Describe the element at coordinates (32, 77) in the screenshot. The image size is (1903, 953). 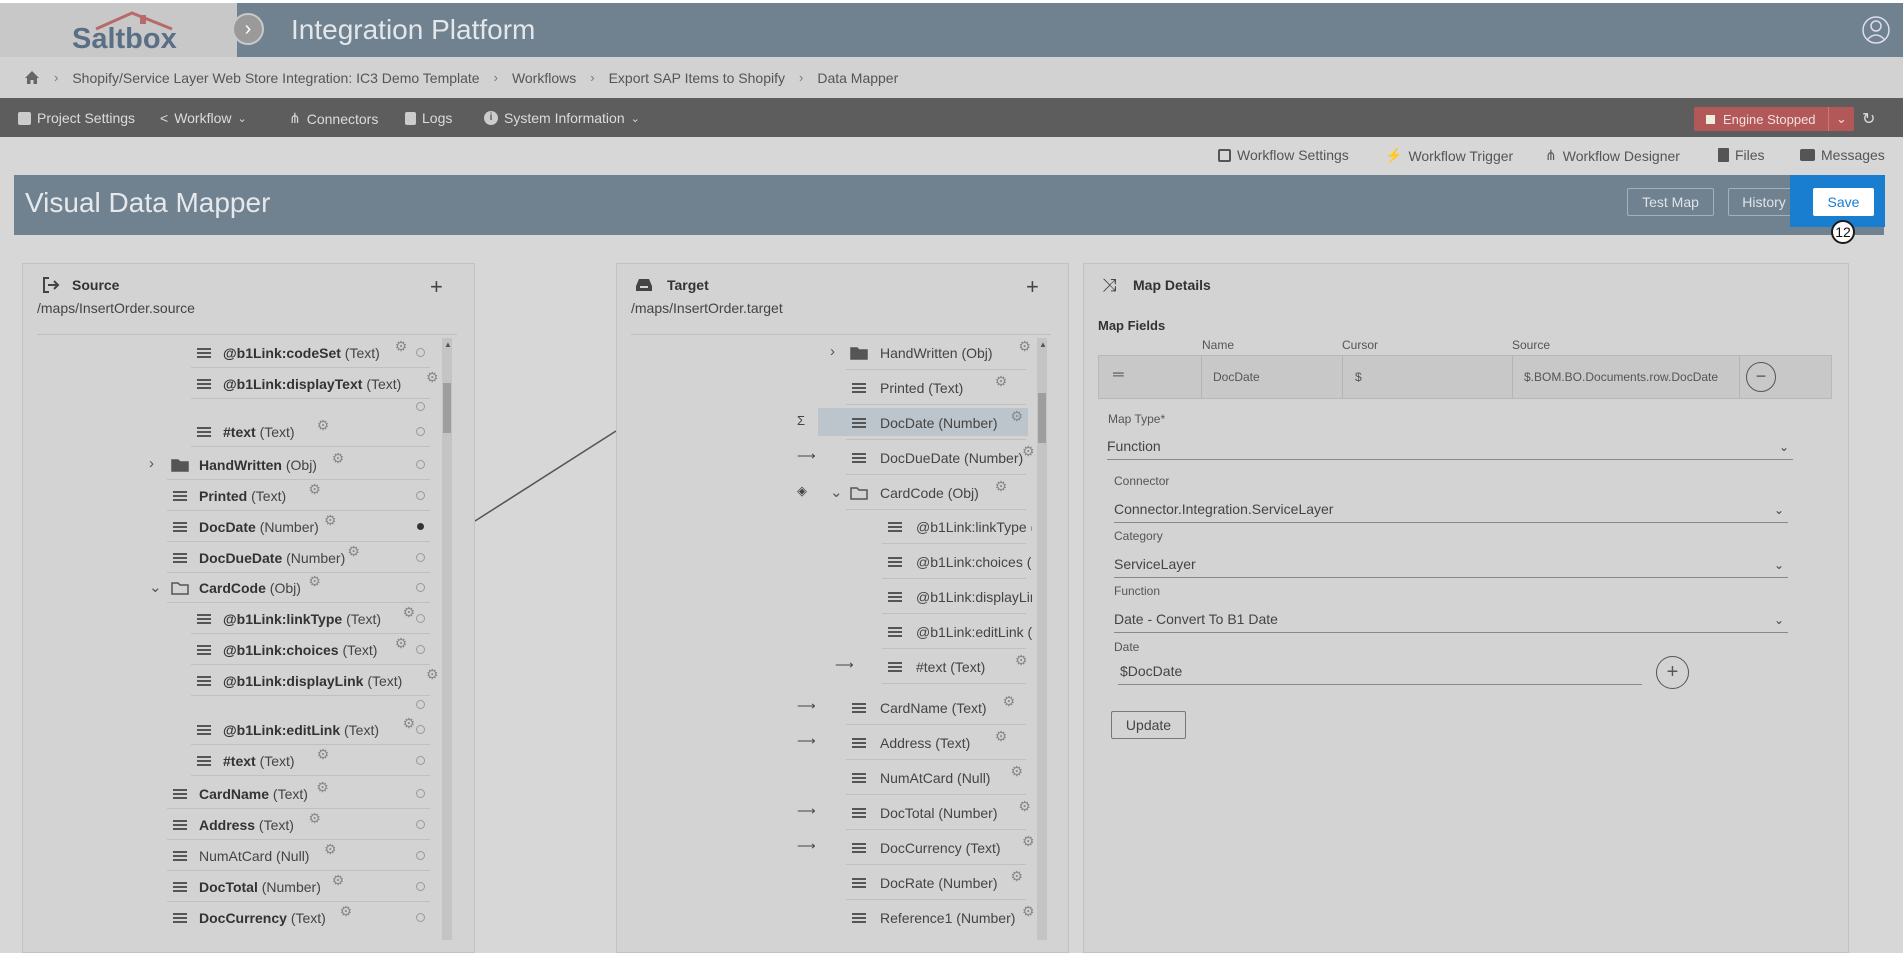
I see `home-icon` at that location.